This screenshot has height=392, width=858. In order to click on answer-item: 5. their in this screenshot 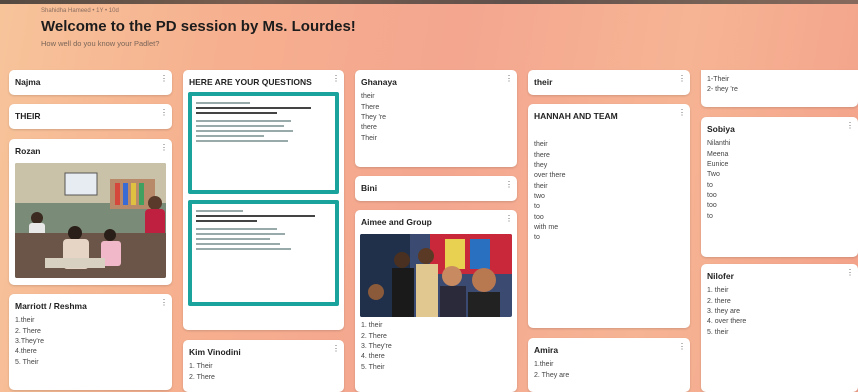, I will do `click(718, 332)`.